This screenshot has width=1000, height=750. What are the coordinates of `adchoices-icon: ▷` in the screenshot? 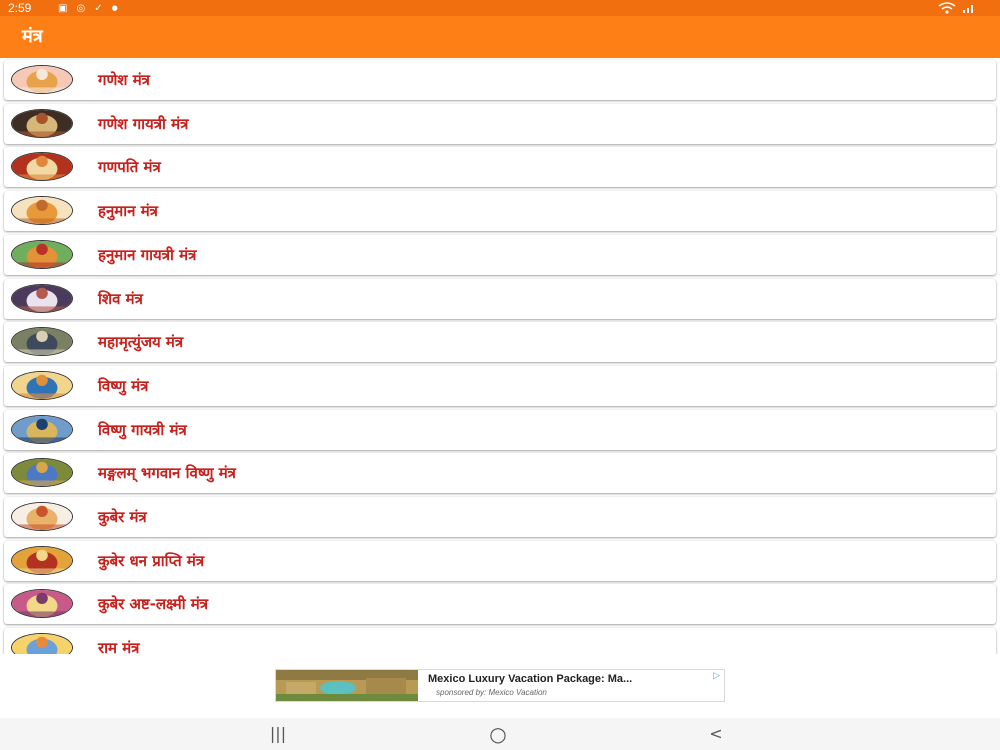 It's located at (716, 676).